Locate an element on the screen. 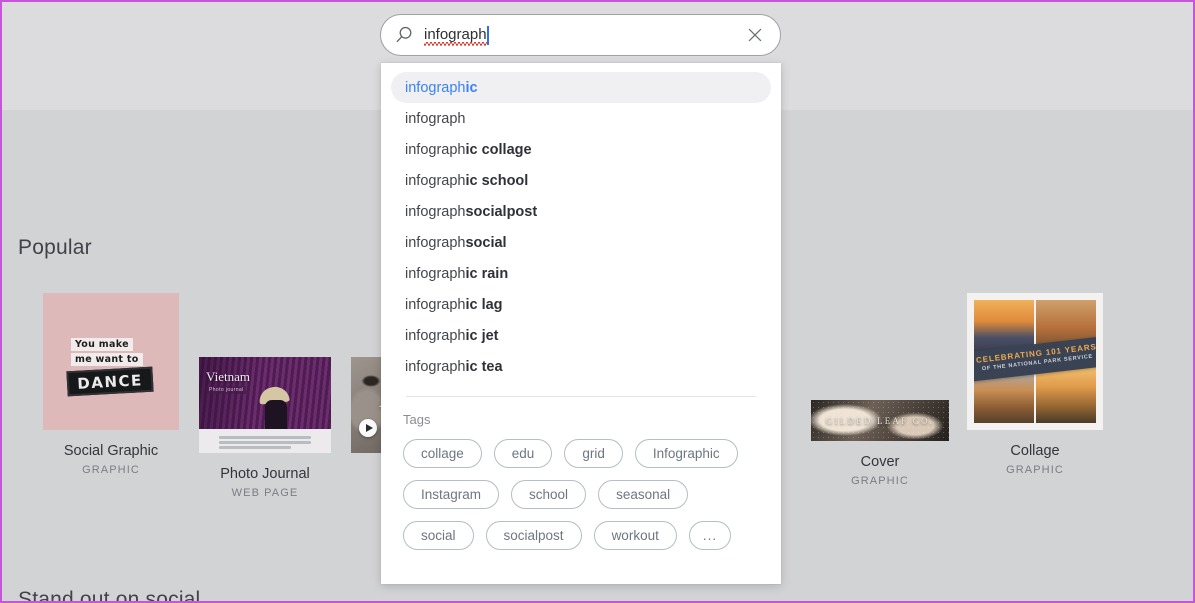  journal-label: Vietnam is located at coordinates (228, 376).